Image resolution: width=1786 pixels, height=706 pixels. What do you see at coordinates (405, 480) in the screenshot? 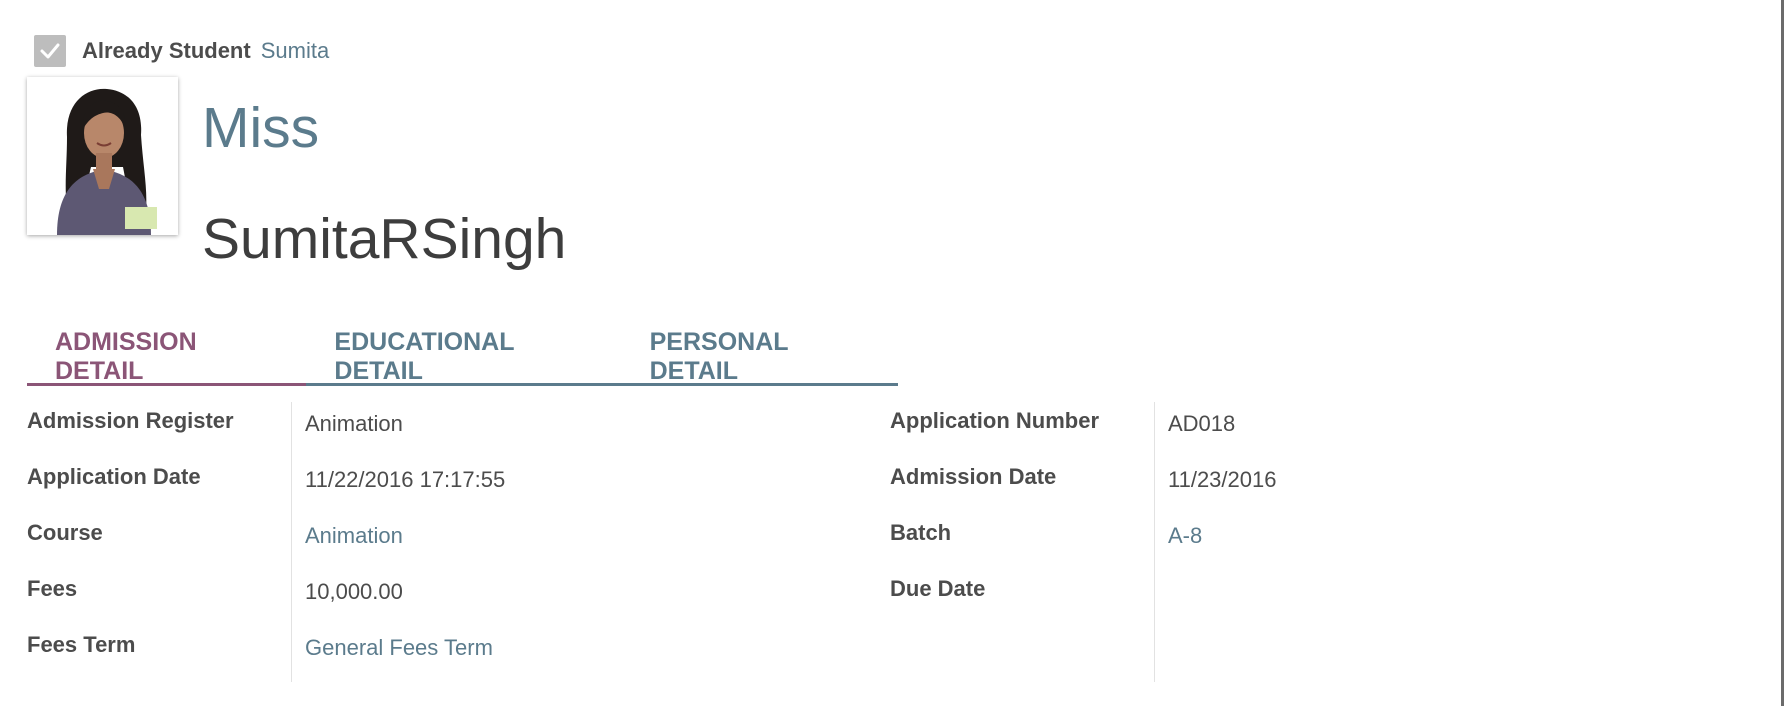
I see `application-date-value: 11/22/2016 17:17:55` at bounding box center [405, 480].